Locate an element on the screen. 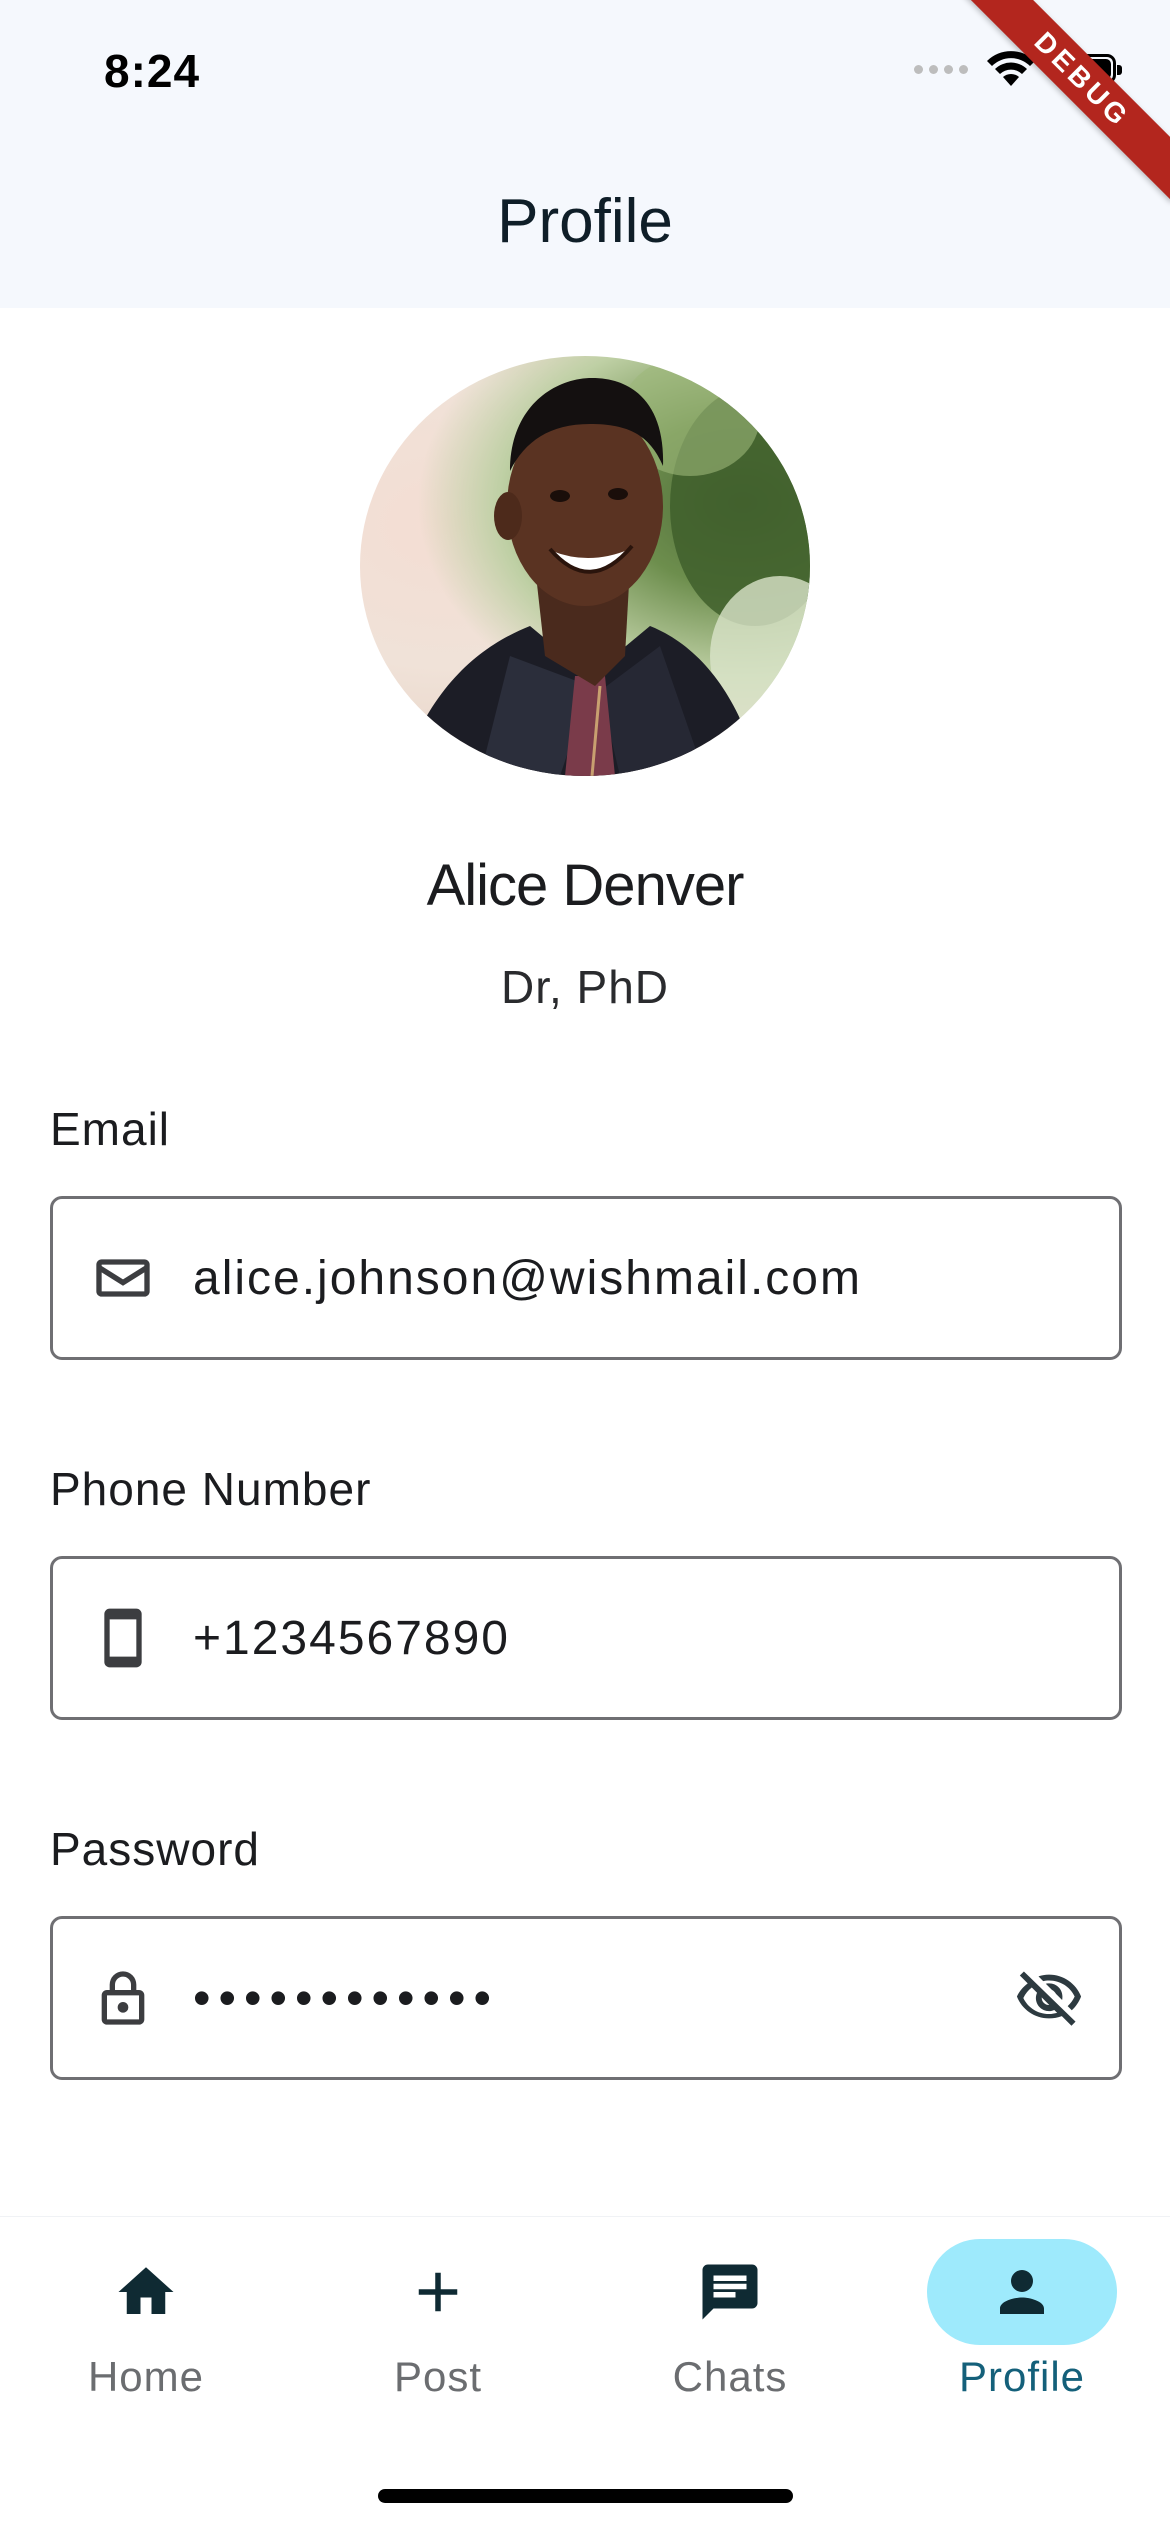 This screenshot has height=2532, width=1170. nav-label-home: Home is located at coordinates (146, 2376).